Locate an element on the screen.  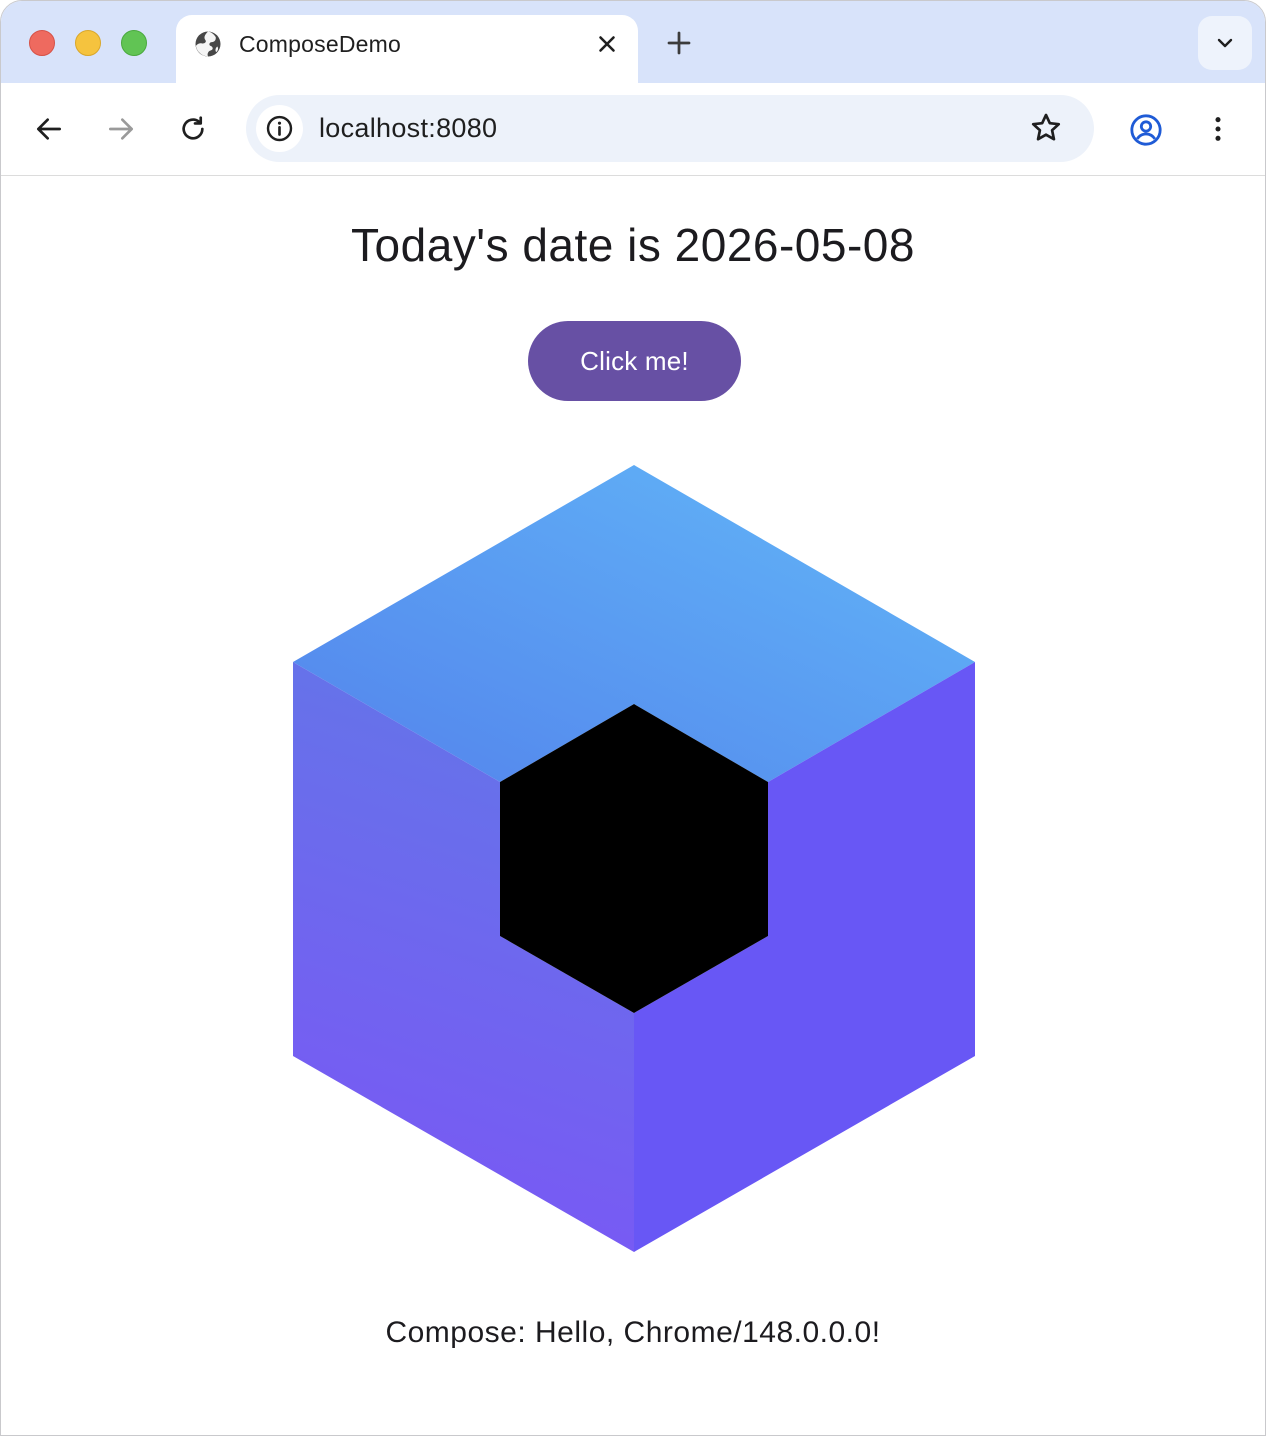
site-info-button is located at coordinates (279, 128).